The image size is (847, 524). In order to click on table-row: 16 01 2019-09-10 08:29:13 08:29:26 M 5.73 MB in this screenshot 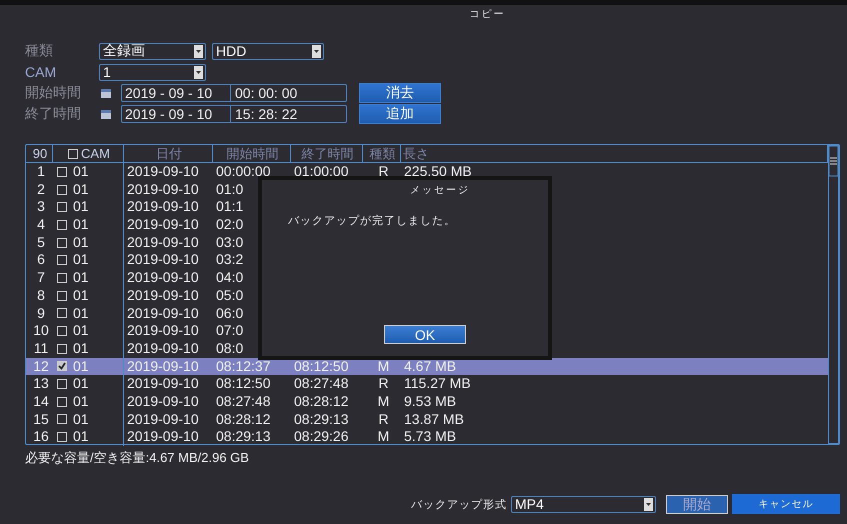, I will do `click(427, 437)`.